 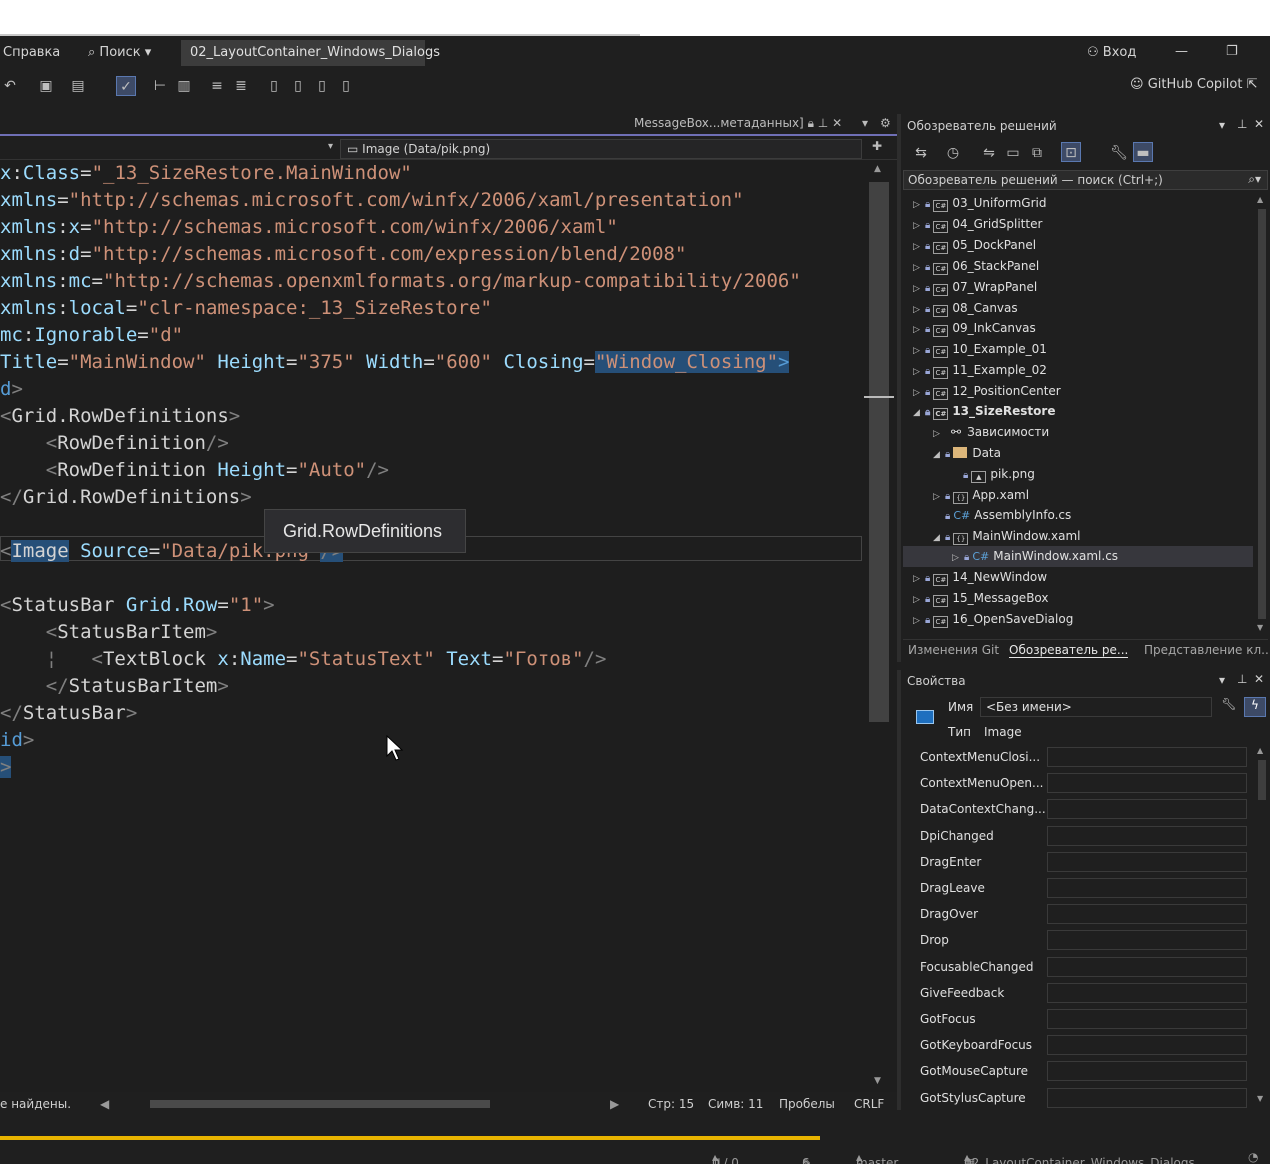 What do you see at coordinates (1037, 153) in the screenshot?
I see `show-all-files-icon: ⧉` at bounding box center [1037, 153].